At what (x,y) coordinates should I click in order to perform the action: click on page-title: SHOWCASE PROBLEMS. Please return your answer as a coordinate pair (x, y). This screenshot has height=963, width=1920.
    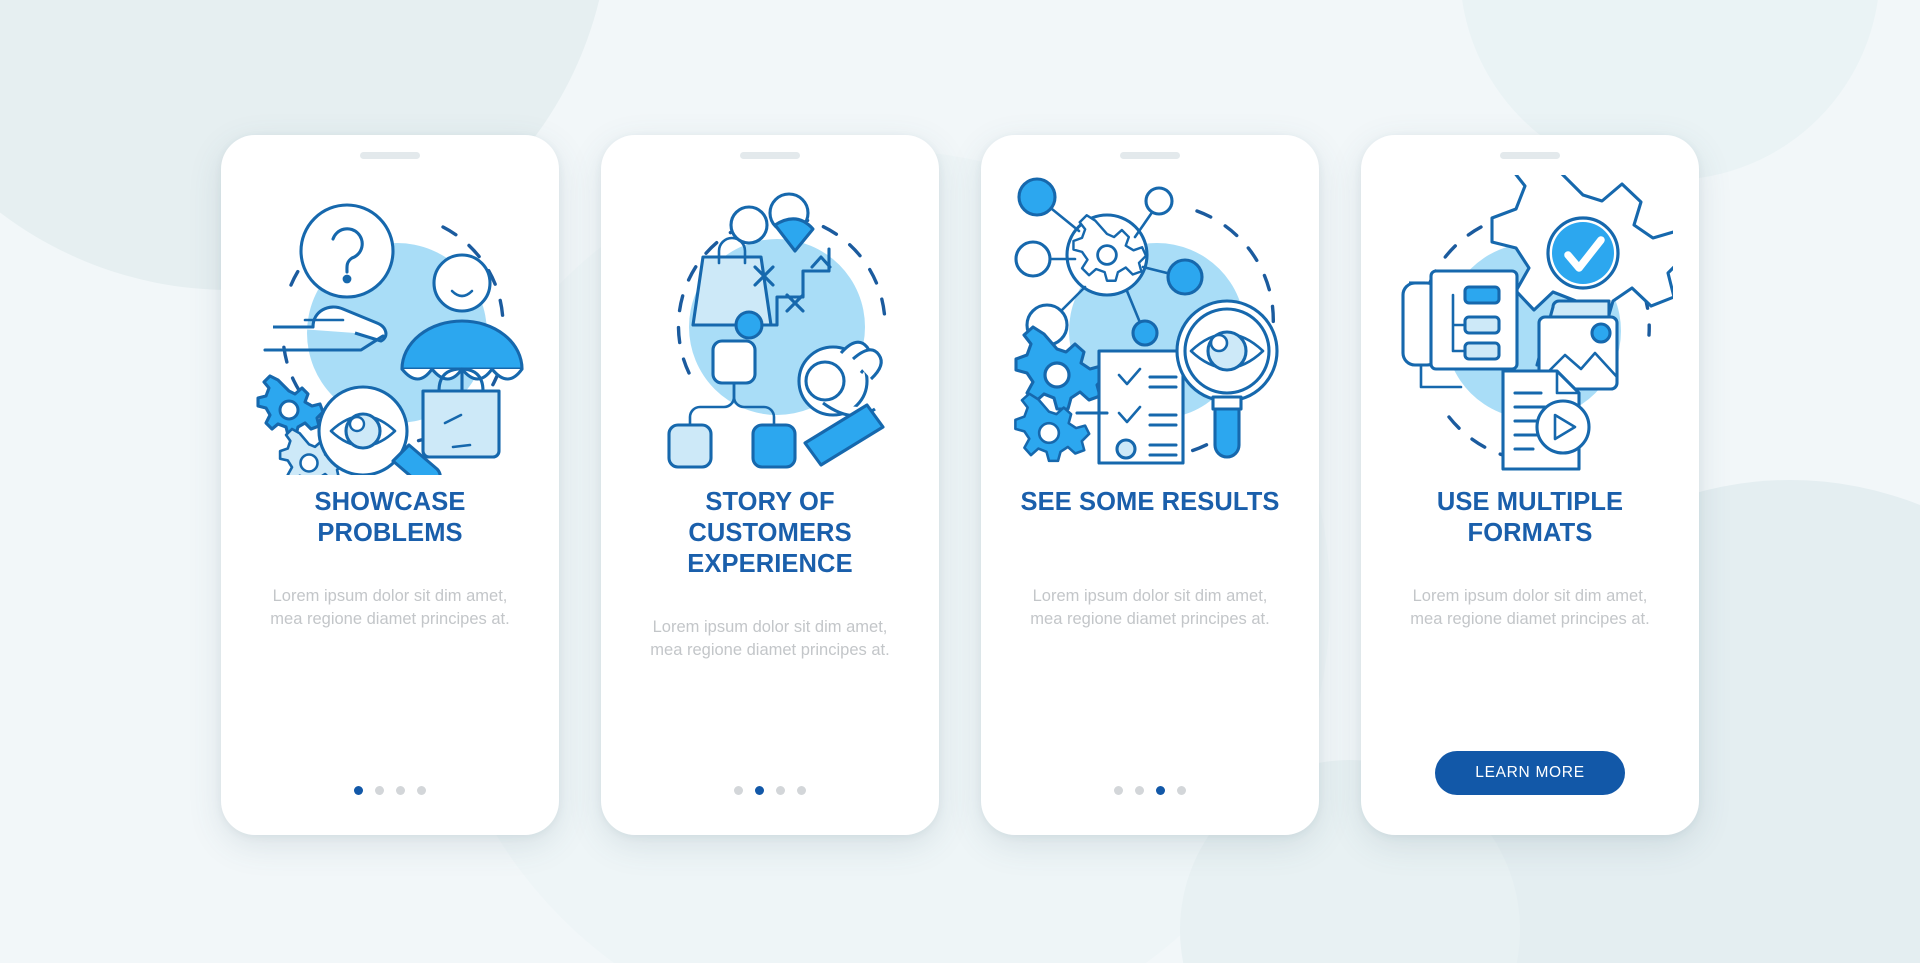
    Looking at the image, I should click on (390, 517).